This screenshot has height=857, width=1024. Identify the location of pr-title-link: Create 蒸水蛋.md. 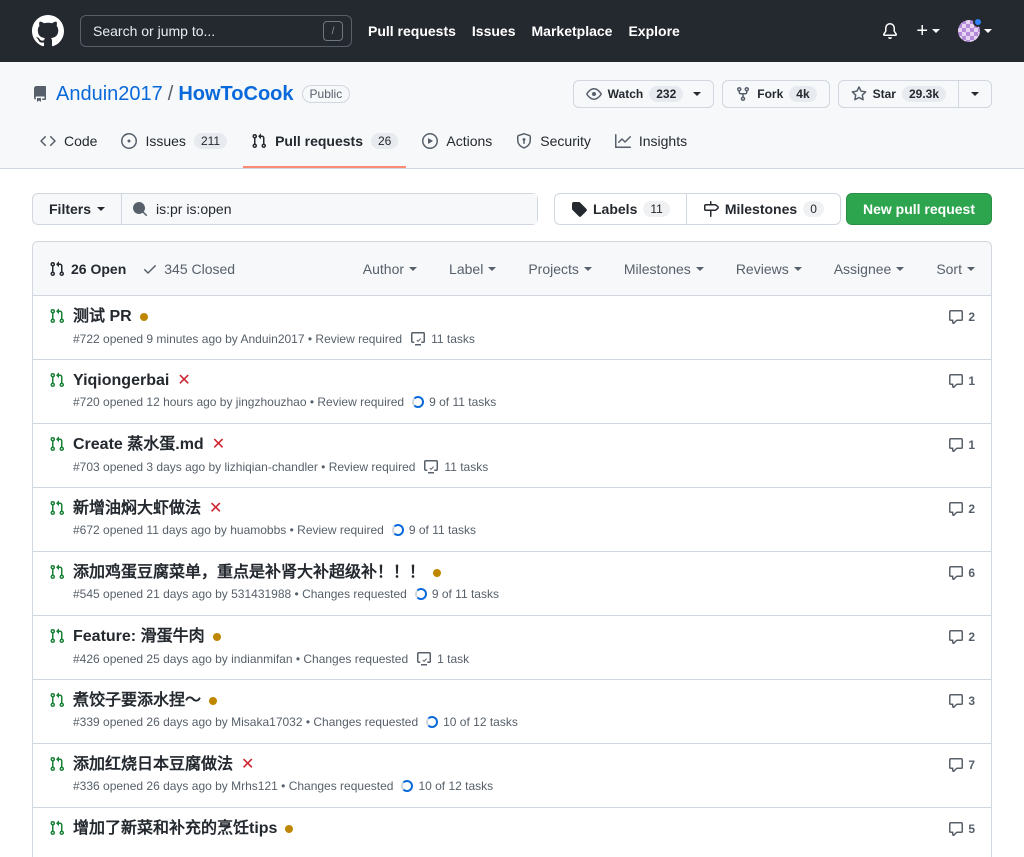
(138, 445).